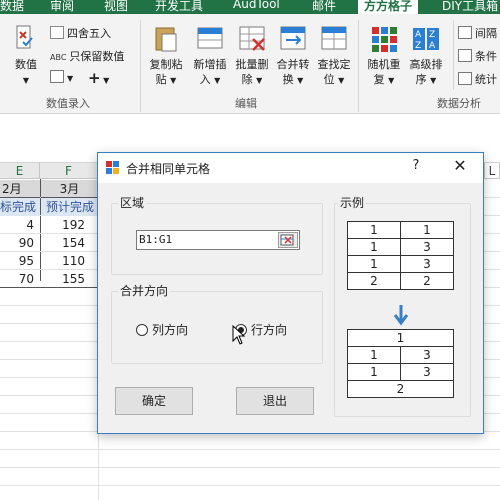  I want to click on column-direction-label: 列方向, so click(170, 330).